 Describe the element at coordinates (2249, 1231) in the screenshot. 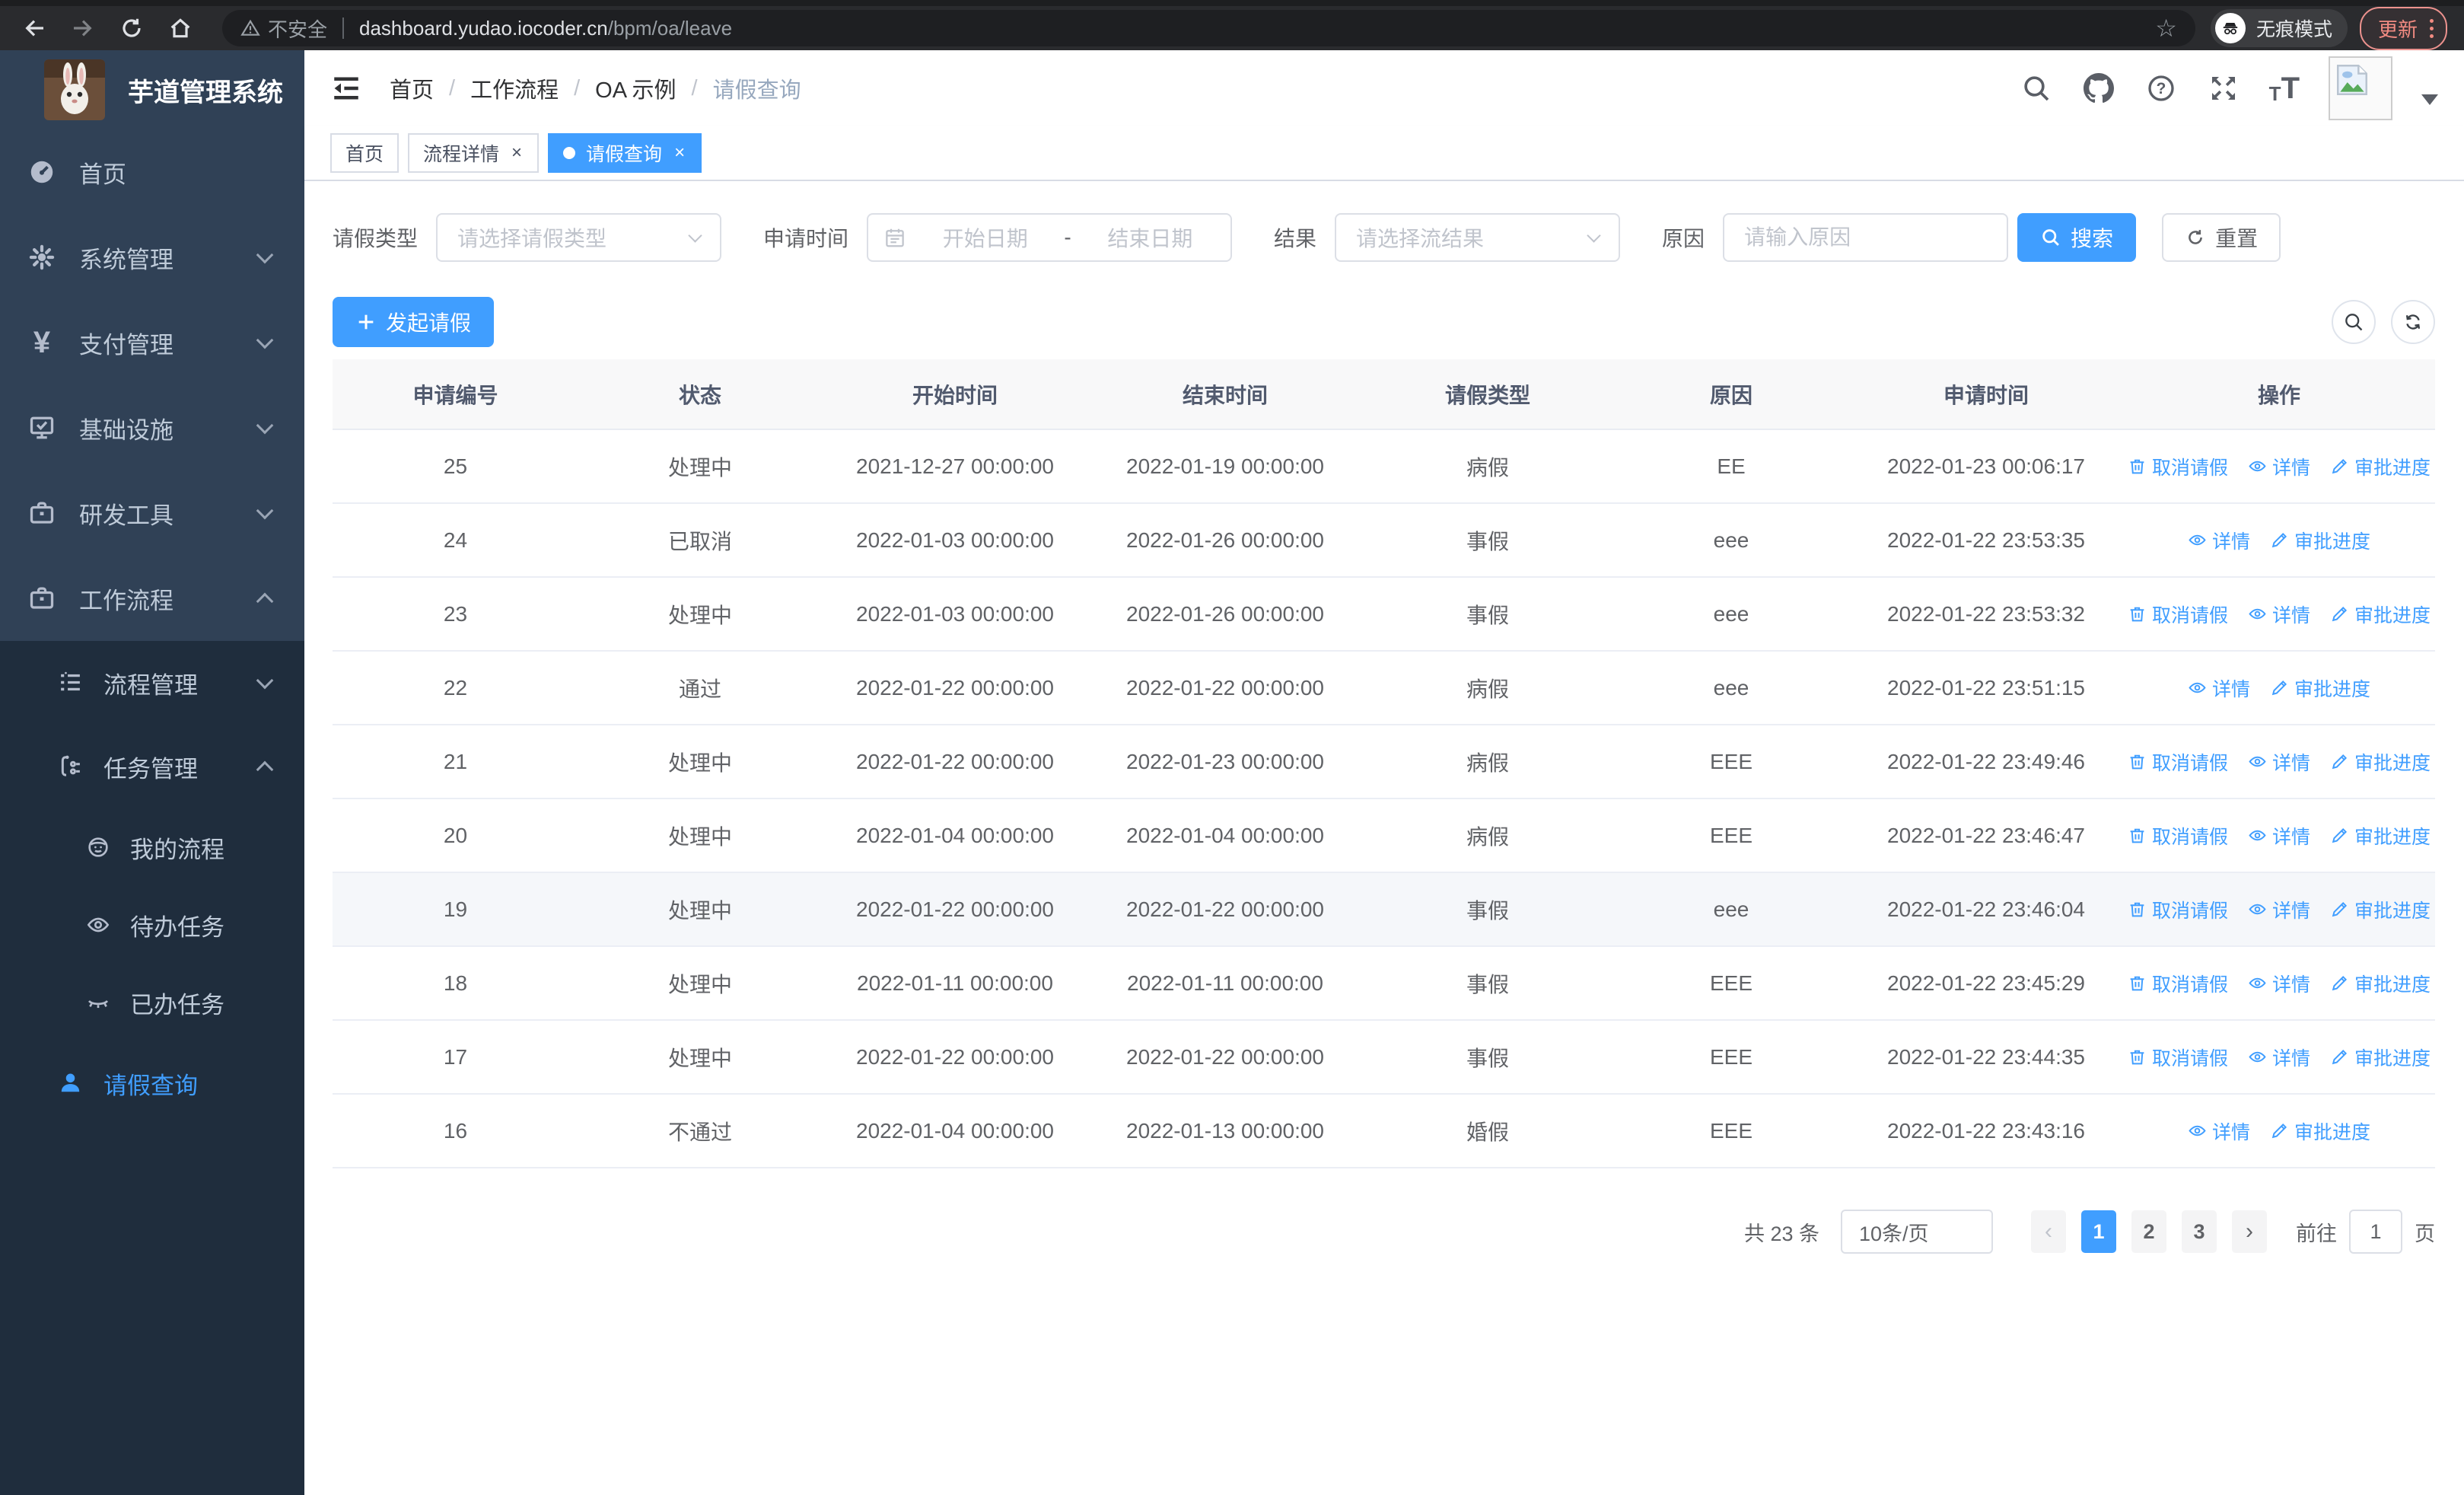

I see `next-page-button: ›` at that location.